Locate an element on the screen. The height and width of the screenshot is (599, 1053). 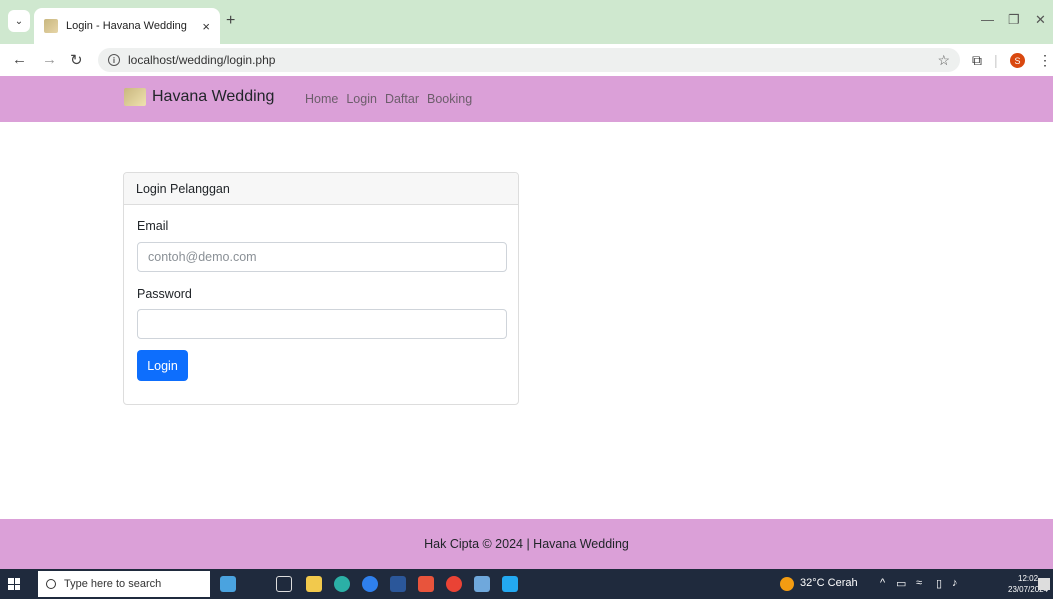
taskbar-search: Type here to search is located at coordinates (124, 584).